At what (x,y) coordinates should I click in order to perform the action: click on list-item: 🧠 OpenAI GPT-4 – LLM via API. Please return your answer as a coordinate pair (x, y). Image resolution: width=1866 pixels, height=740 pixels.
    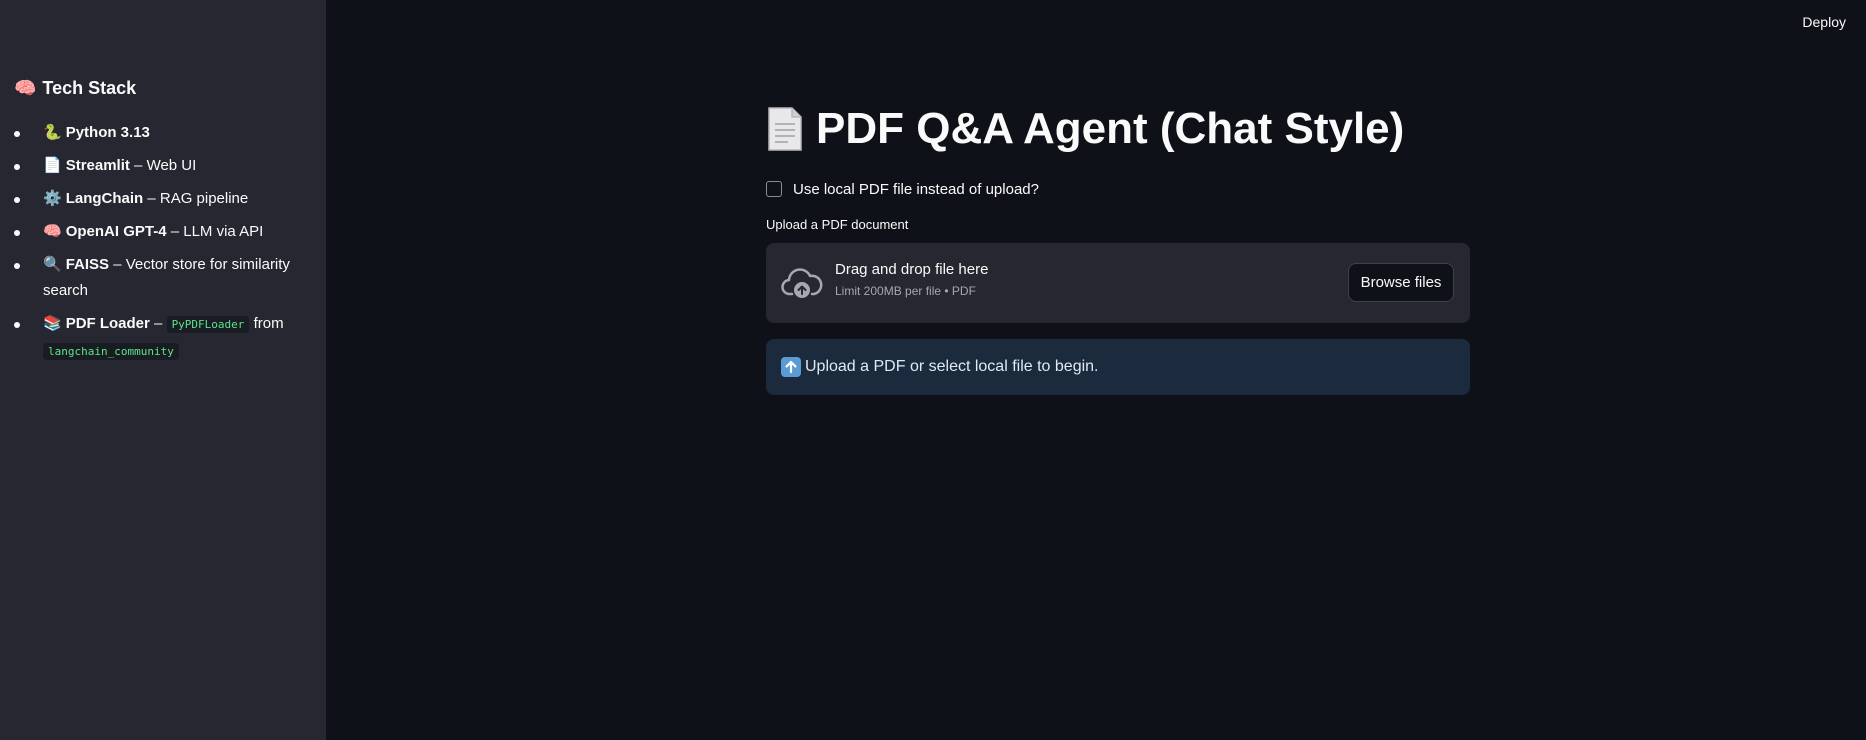
    Looking at the image, I should click on (164, 232).